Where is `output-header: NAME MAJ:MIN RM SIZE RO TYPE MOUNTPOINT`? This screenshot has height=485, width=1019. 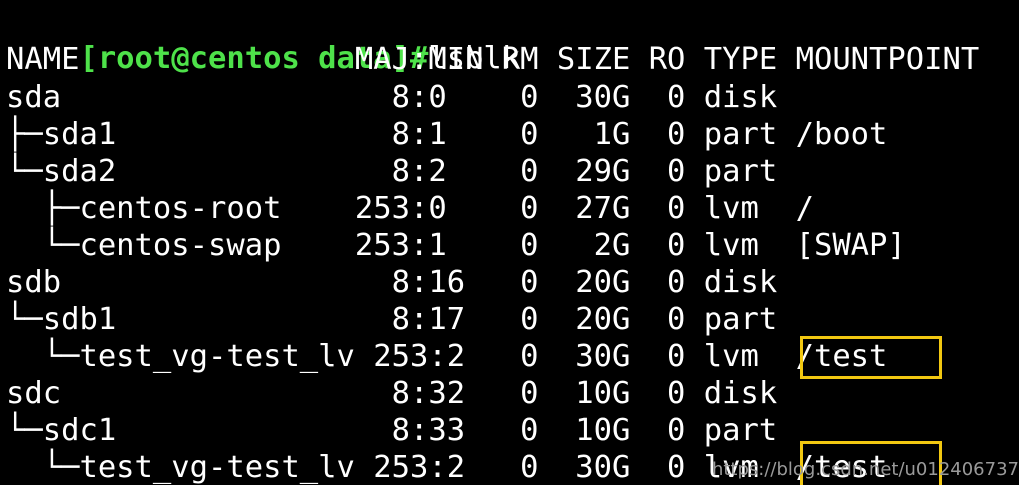
output-header: NAME MAJ:MIN RM SIZE RO TYPE MOUNTPOINT is located at coordinates (493, 59).